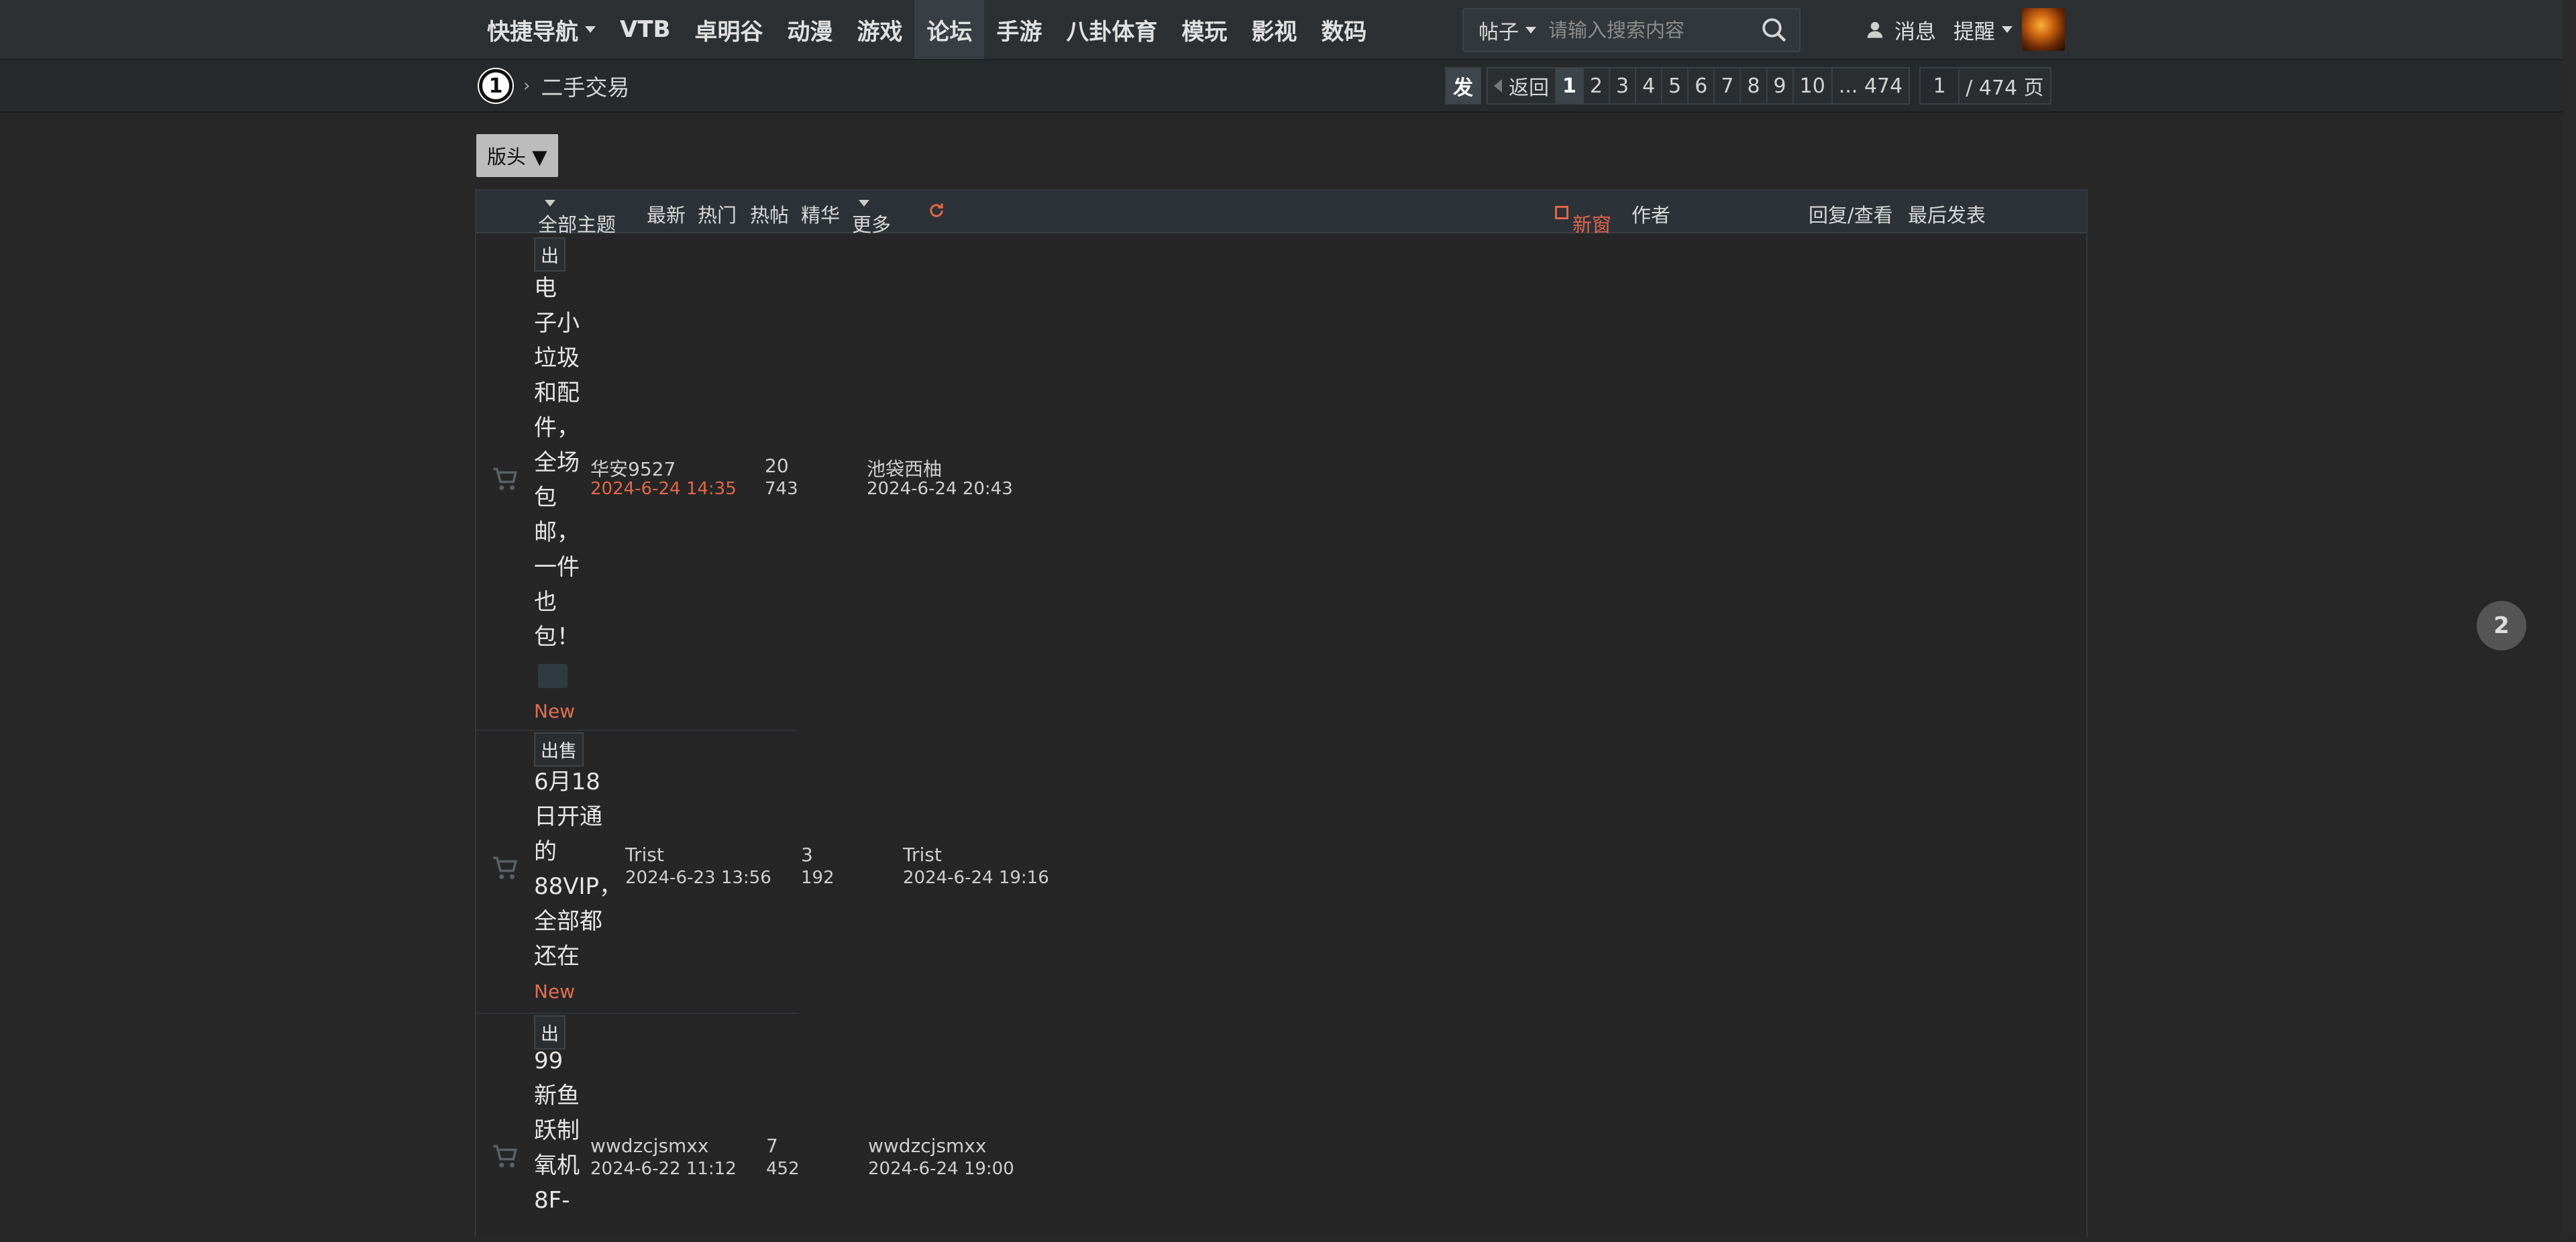 The image size is (2576, 1242). What do you see at coordinates (871, 218) in the screenshot?
I see `filter-more-dropdown: 更多` at bounding box center [871, 218].